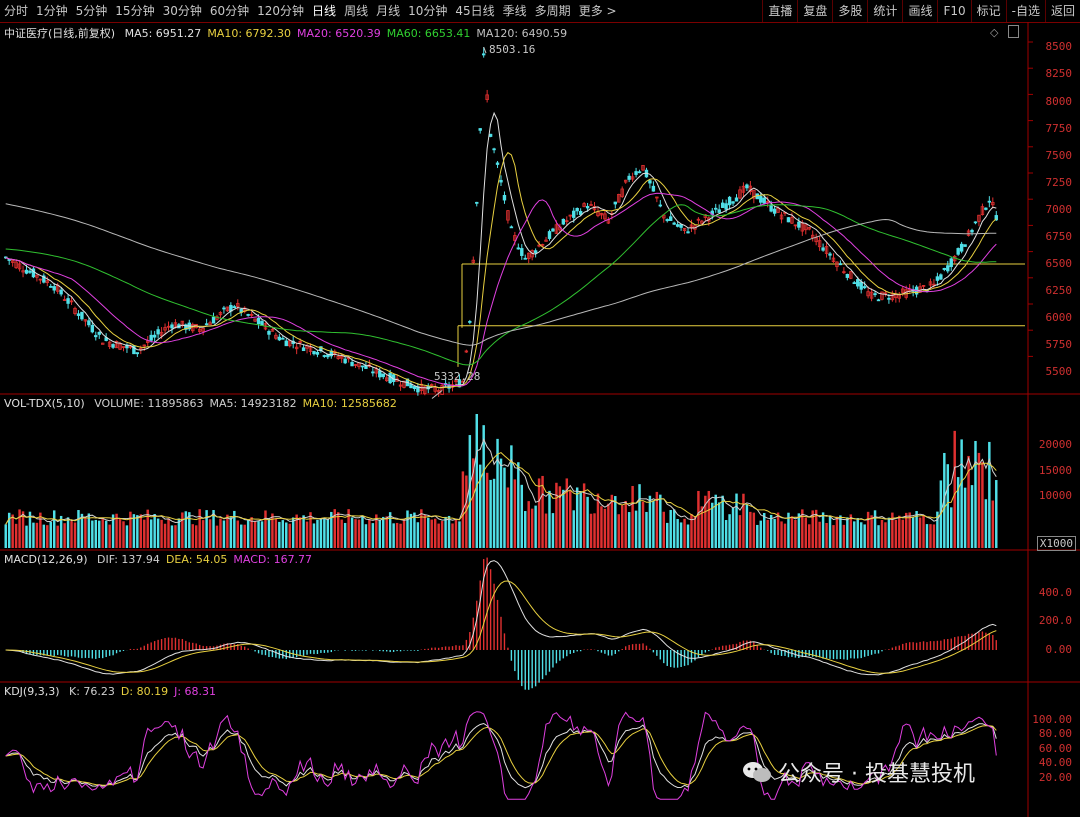 The image size is (1080, 817). I want to click on right-toolbar: 直播 复盘 多股 统计 画线 F10 标记 -自选 返回, so click(921, 11).